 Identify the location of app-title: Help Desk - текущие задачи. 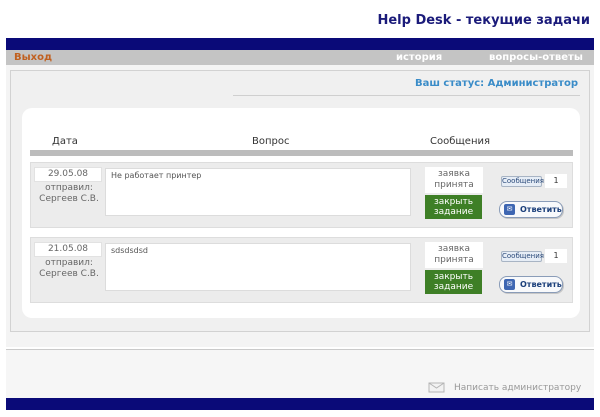
(483, 20).